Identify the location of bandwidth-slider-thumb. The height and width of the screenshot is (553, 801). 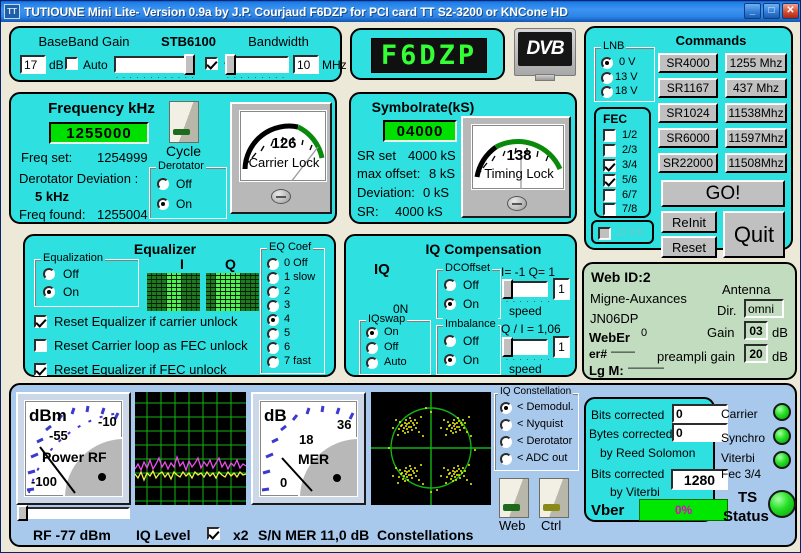
(230, 64).